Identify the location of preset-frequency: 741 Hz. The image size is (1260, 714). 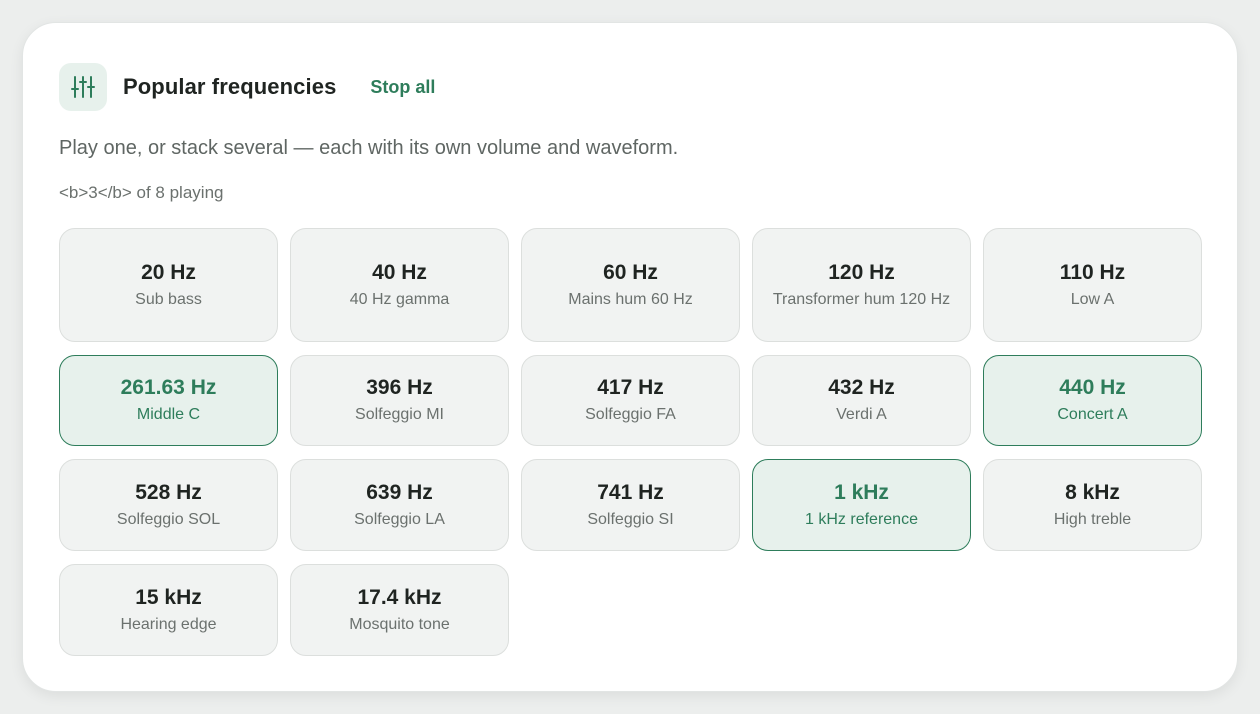
(630, 492).